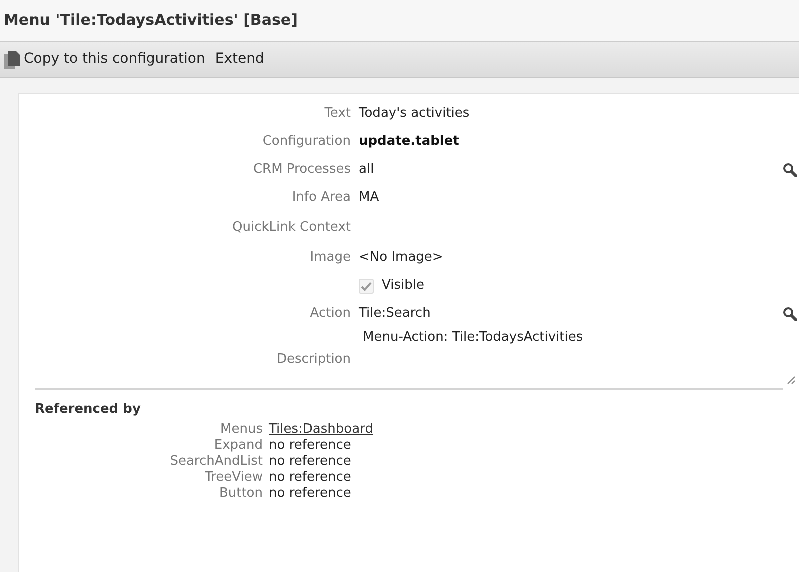  I want to click on copy-icon, so click(12, 59).